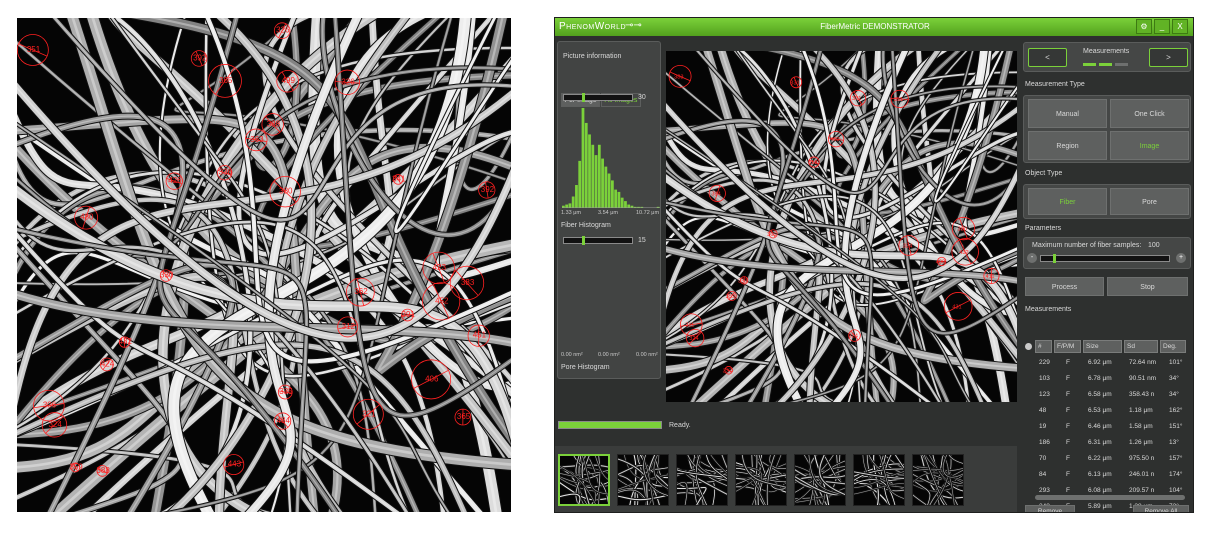 The width and height of the screenshot is (1217, 533). I want to click on image-button: Image, so click(1149, 145).